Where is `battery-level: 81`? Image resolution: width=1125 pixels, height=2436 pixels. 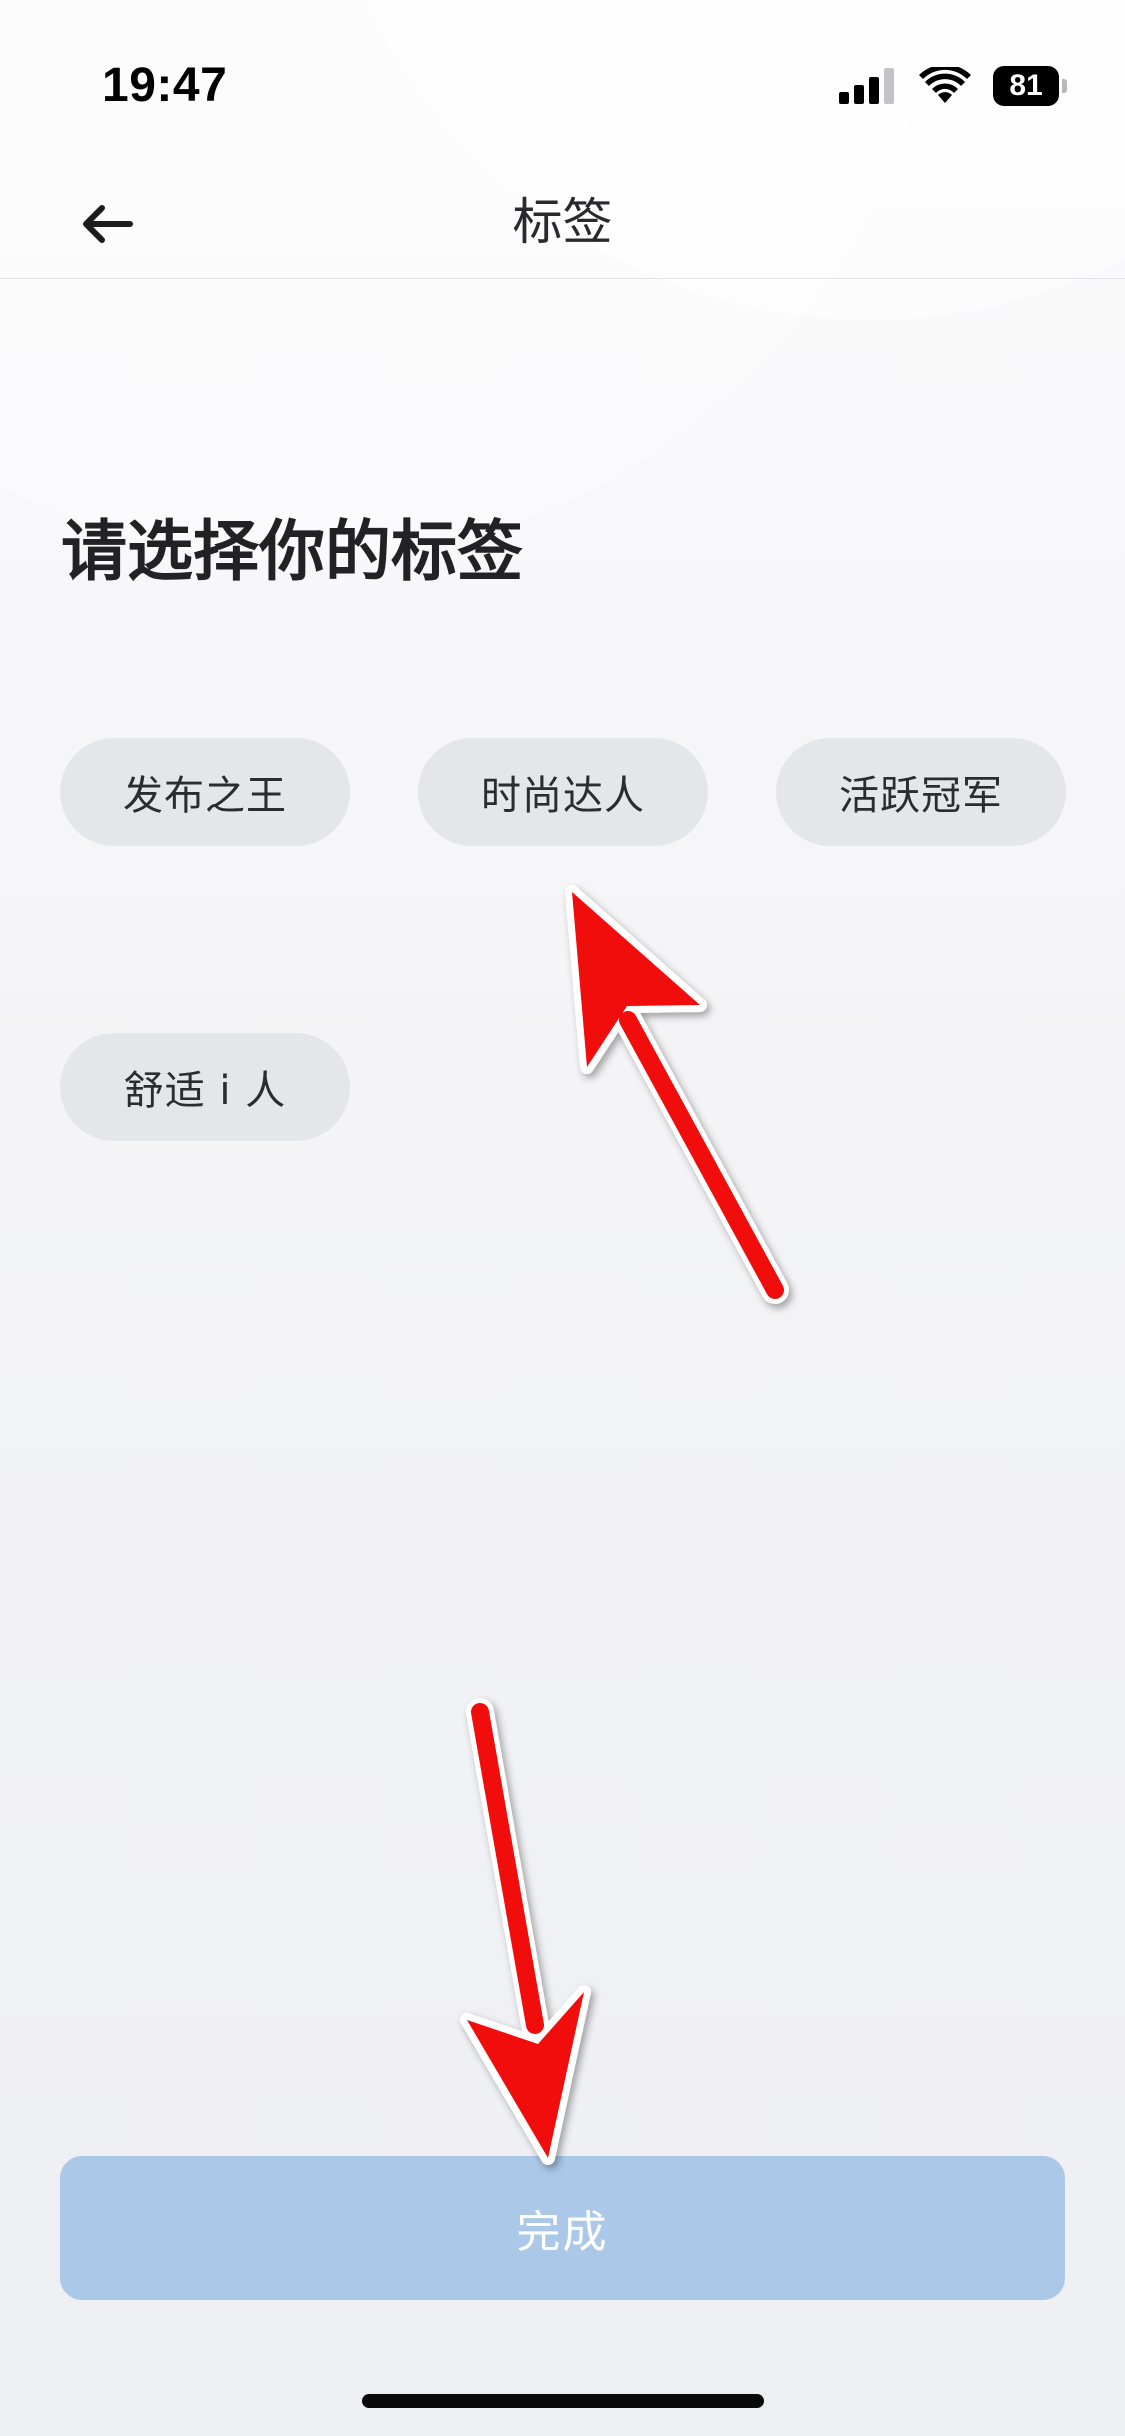 battery-level: 81 is located at coordinates (1026, 86).